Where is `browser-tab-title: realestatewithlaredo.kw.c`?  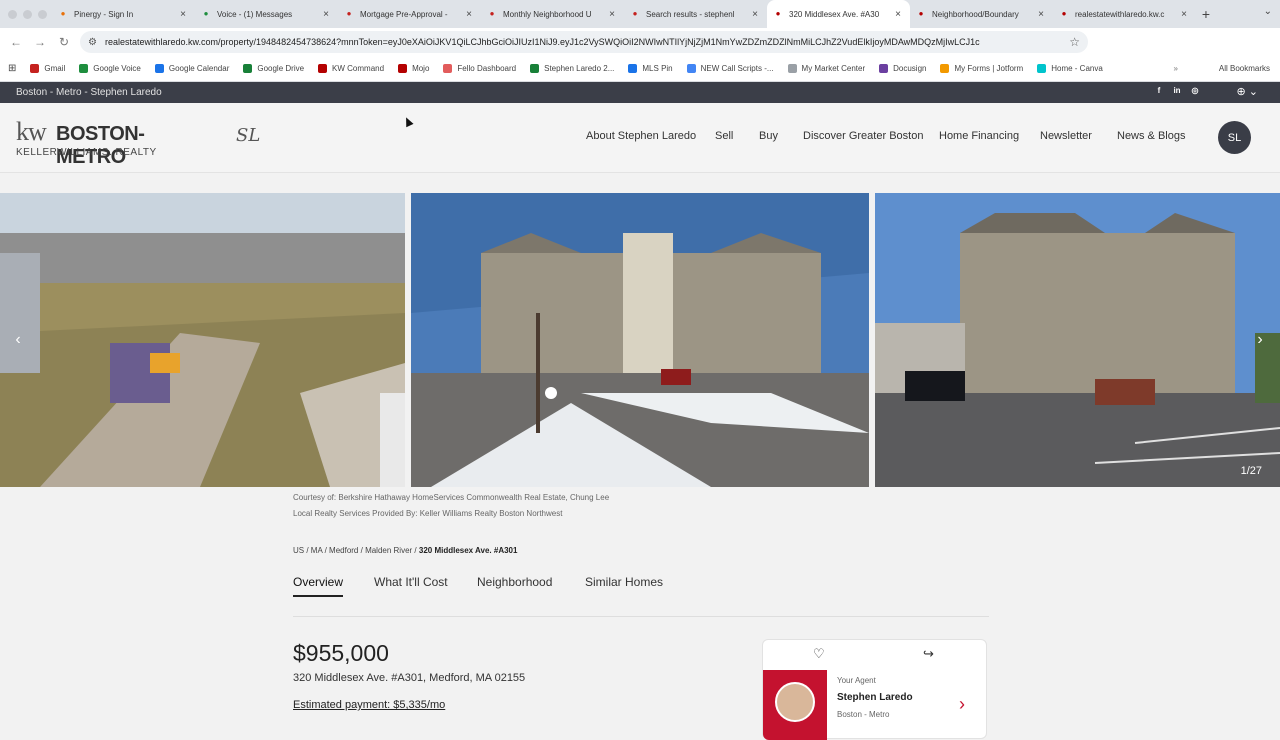
browser-tab-title: realestatewithlaredo.kw.c is located at coordinates (1120, 14).